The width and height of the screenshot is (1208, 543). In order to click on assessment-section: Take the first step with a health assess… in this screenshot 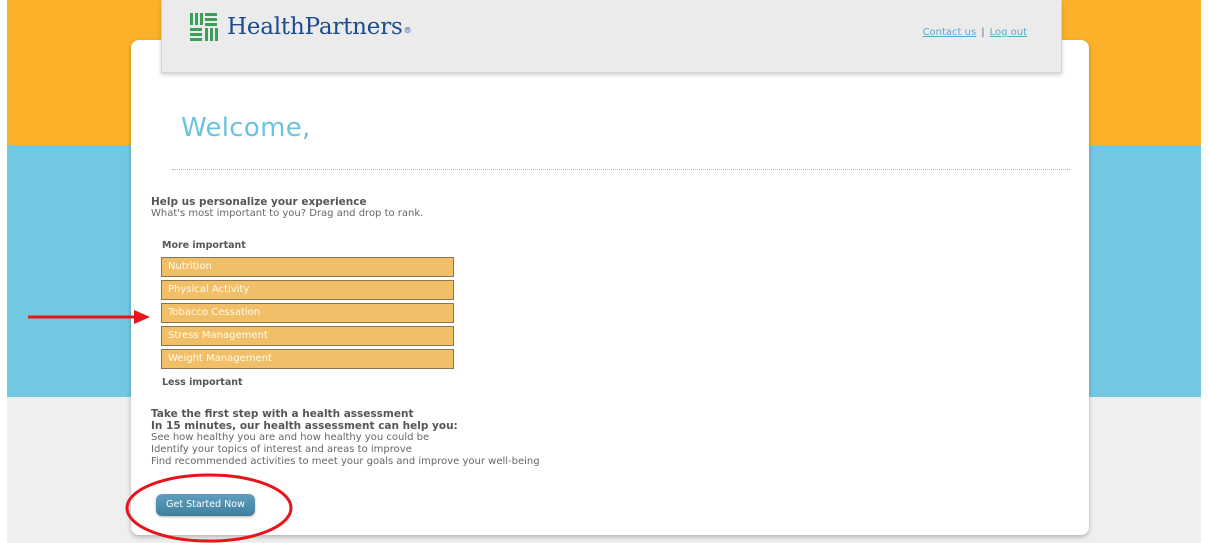, I will do `click(345, 438)`.